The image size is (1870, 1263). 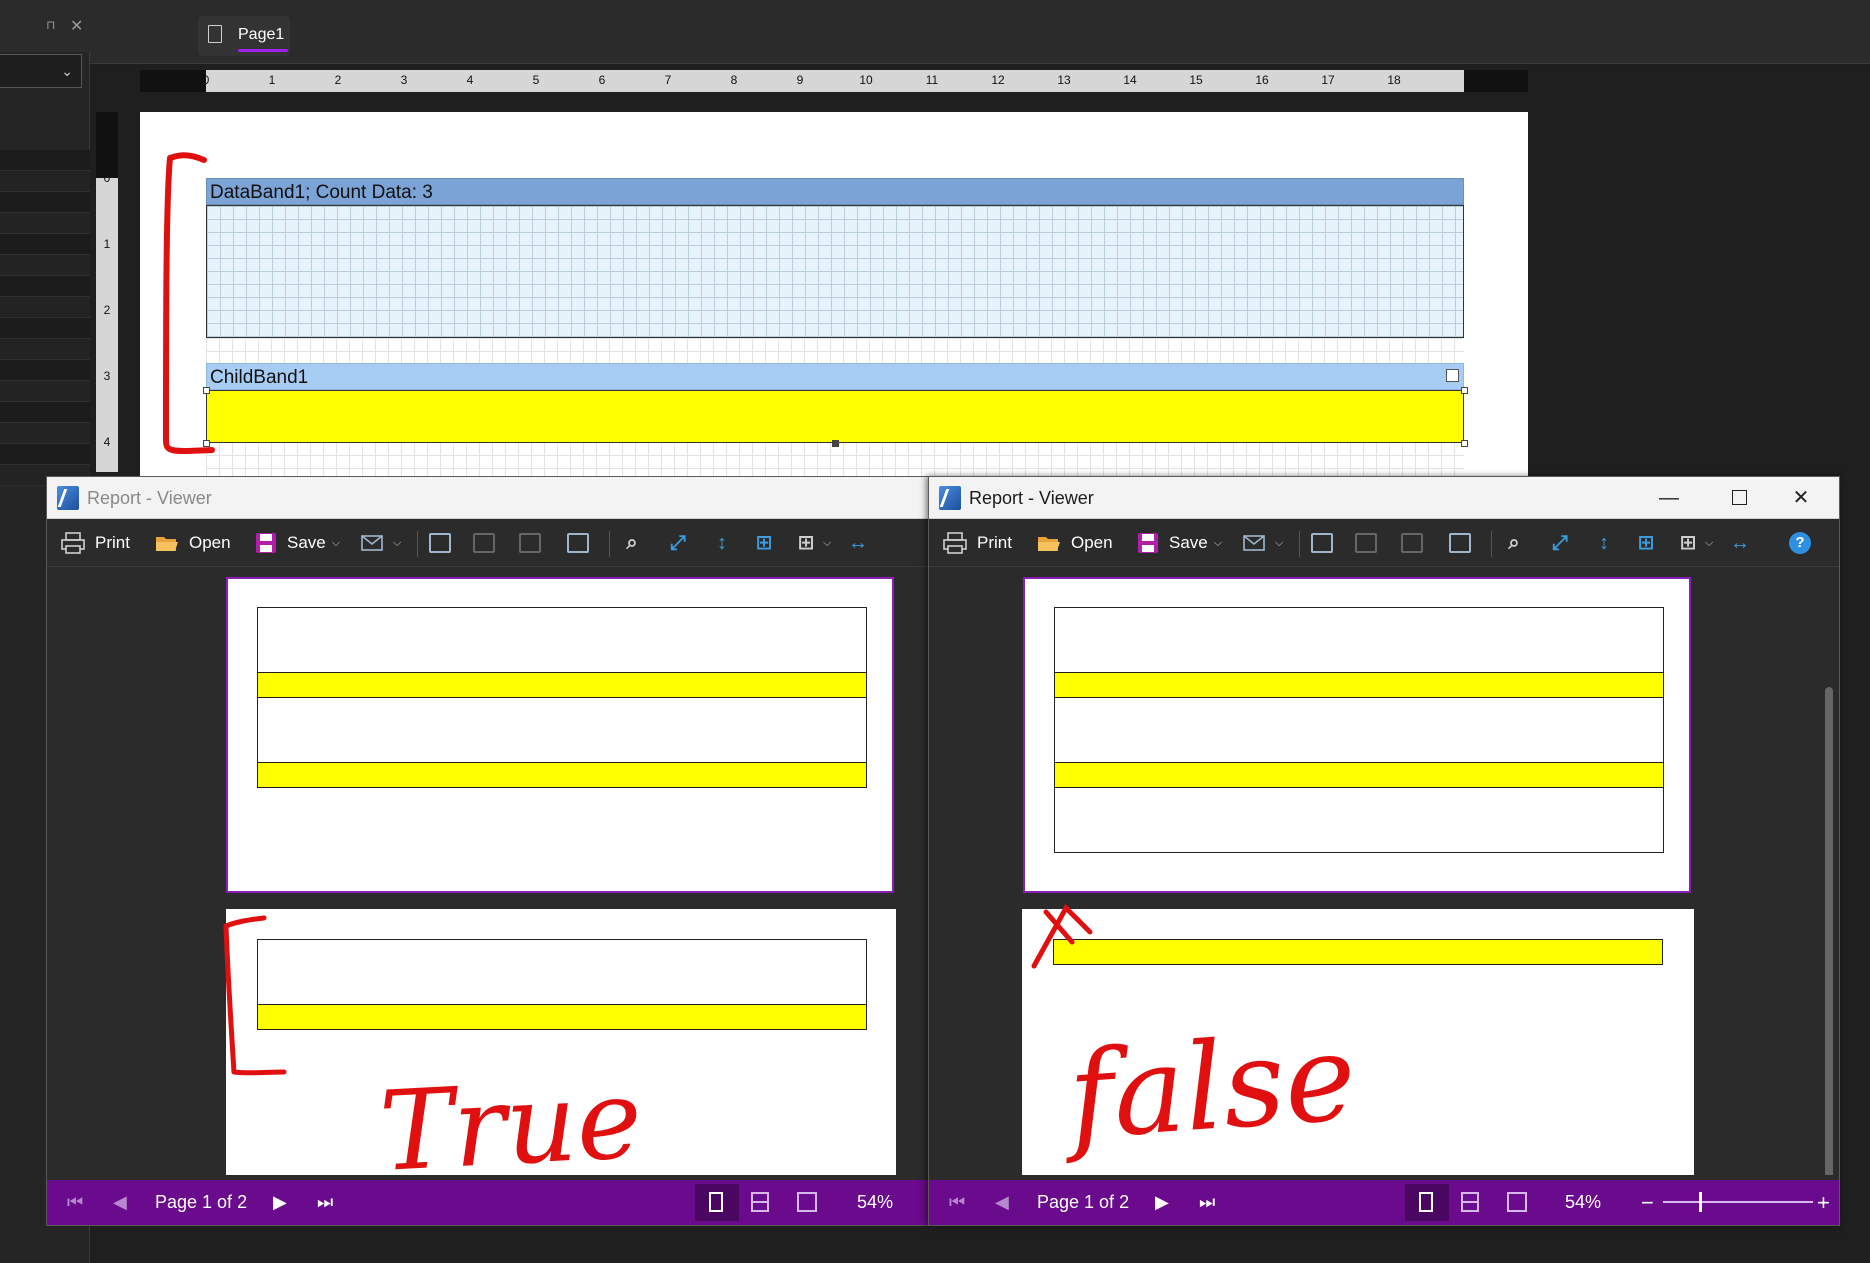 What do you see at coordinates (1738, 1202) in the screenshot?
I see `zoom-slider` at bounding box center [1738, 1202].